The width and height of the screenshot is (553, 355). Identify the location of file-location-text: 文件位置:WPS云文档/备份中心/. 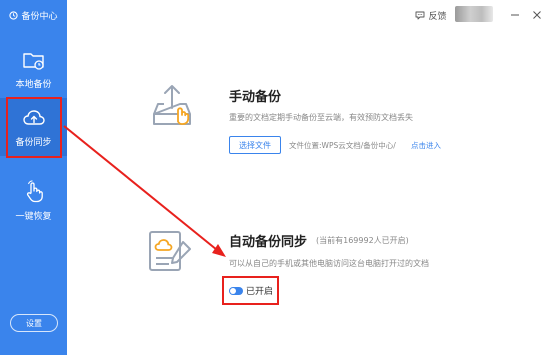
(342, 145).